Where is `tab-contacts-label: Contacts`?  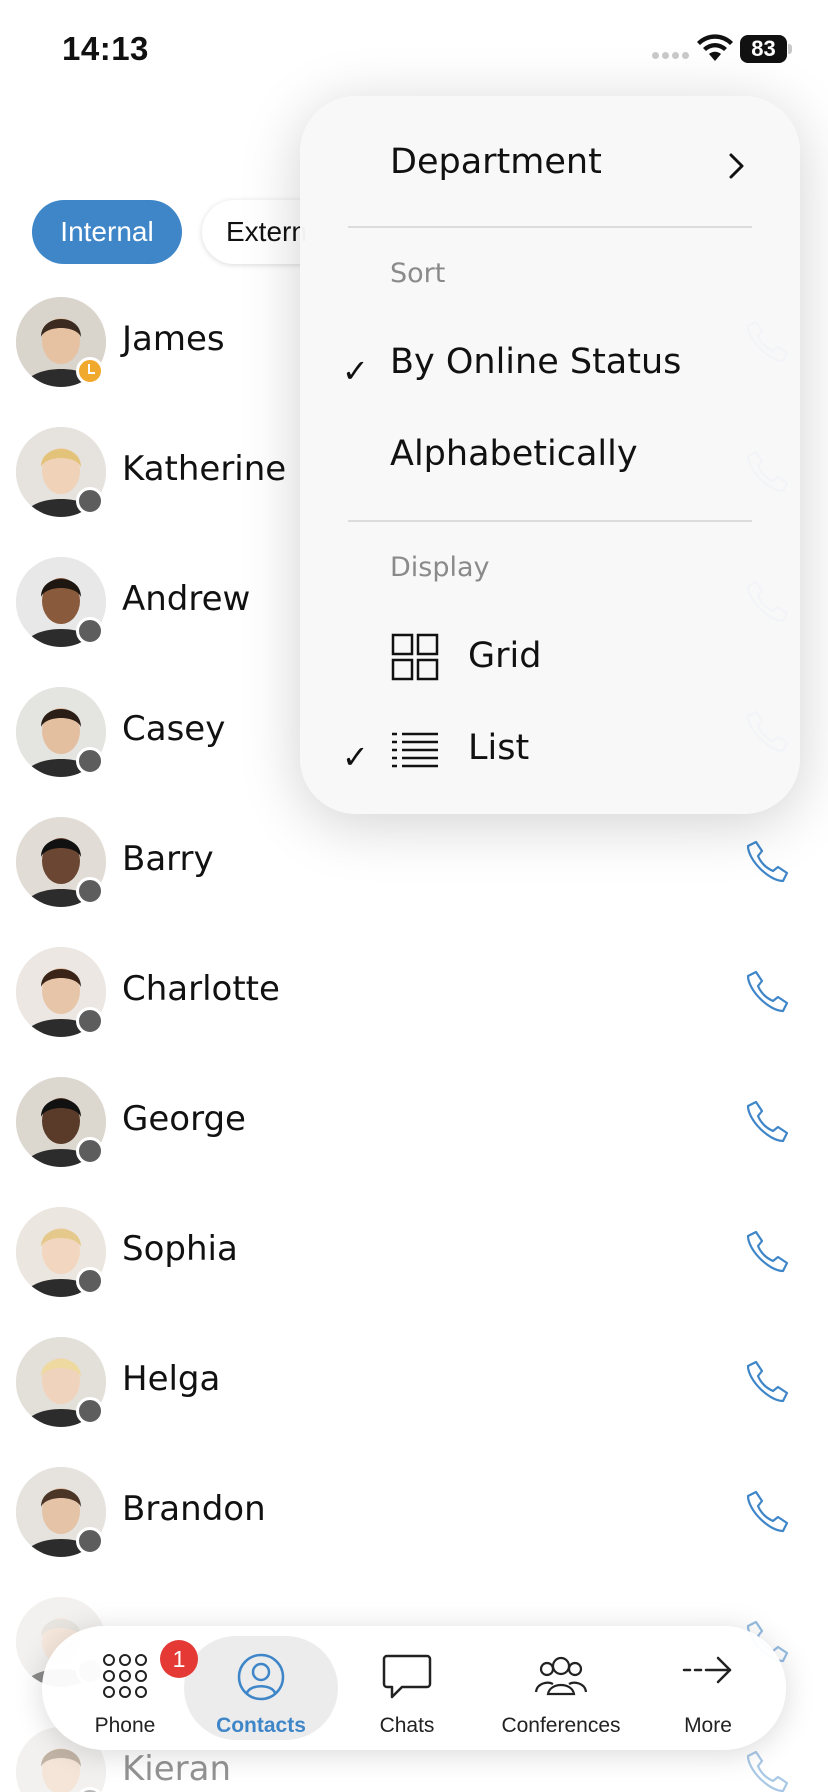
tab-contacts-label: Contacts is located at coordinates (261, 1725).